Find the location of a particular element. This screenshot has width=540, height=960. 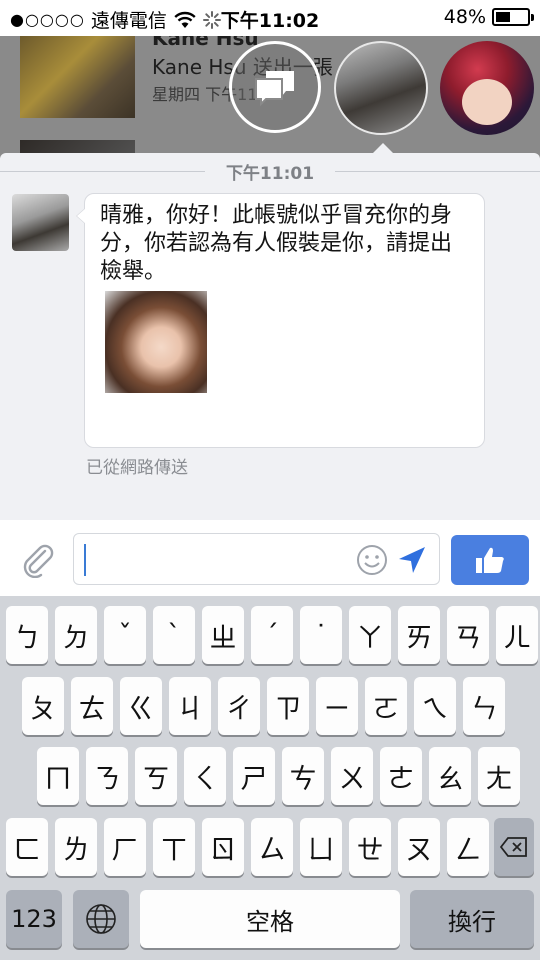

key-row1-4: ㄓ is located at coordinates (223, 635).